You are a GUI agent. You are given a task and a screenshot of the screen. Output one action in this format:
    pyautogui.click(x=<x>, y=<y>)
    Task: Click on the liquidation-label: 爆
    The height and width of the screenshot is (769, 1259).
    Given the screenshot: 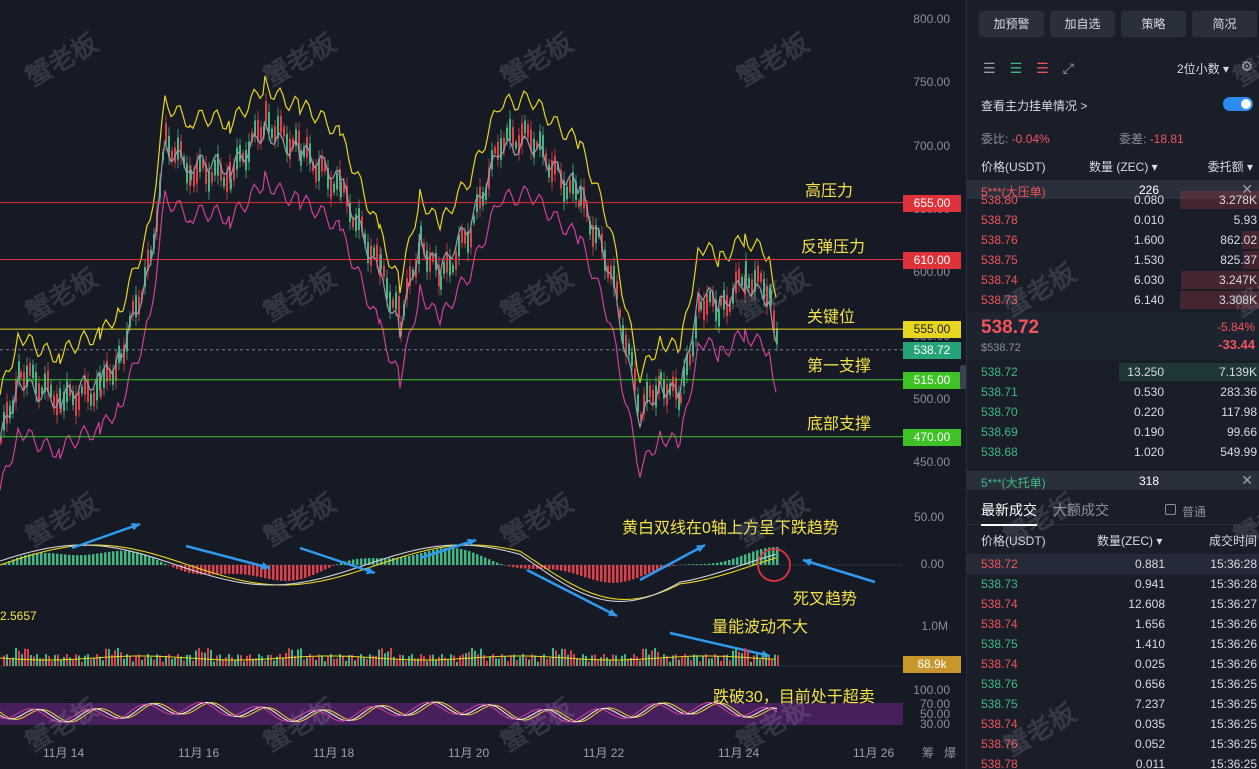 What is the action you would take?
    pyautogui.click(x=950, y=752)
    